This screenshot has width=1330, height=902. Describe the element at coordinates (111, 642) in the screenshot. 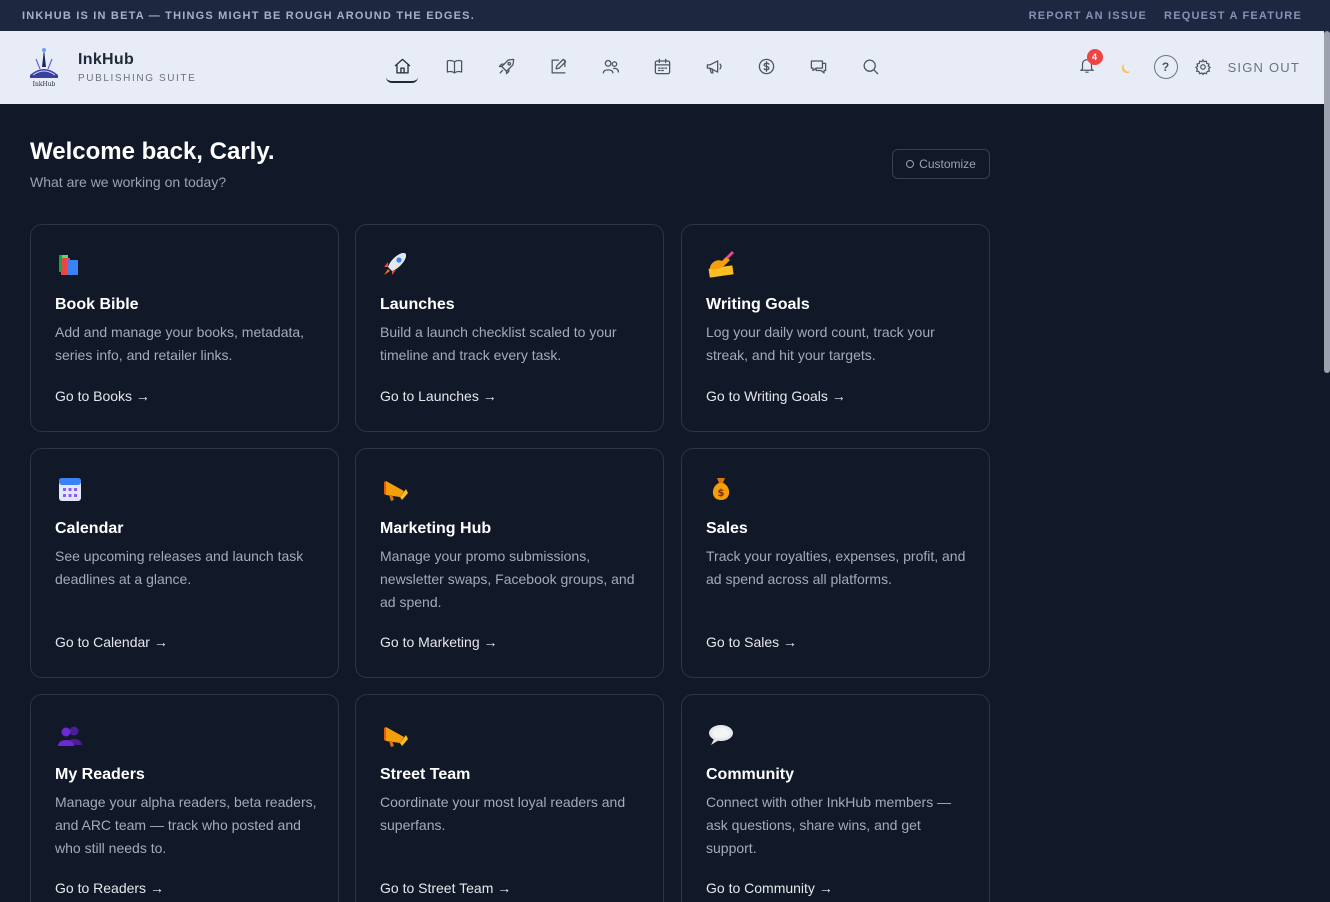

I see `card-link: Go to Calendar →` at that location.